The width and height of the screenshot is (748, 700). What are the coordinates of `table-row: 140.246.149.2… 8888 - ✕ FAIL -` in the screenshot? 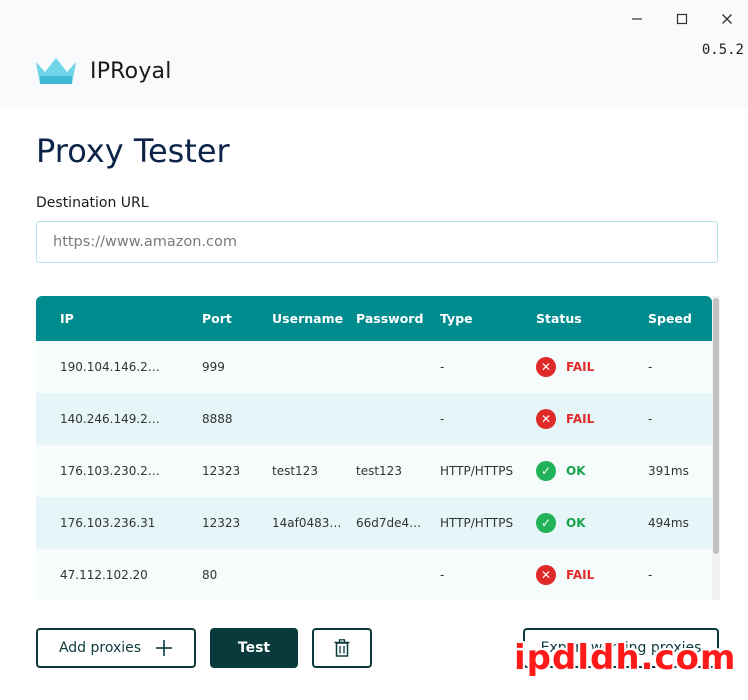 It's located at (374, 419).